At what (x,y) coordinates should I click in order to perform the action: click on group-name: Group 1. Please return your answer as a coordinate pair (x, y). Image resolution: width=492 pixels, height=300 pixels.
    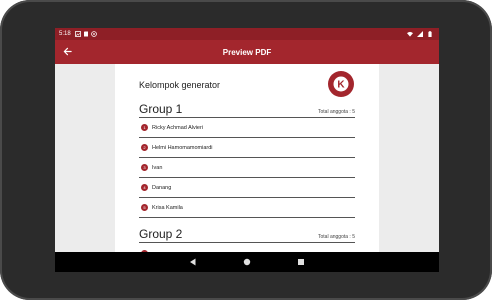
    Looking at the image, I should click on (161, 109).